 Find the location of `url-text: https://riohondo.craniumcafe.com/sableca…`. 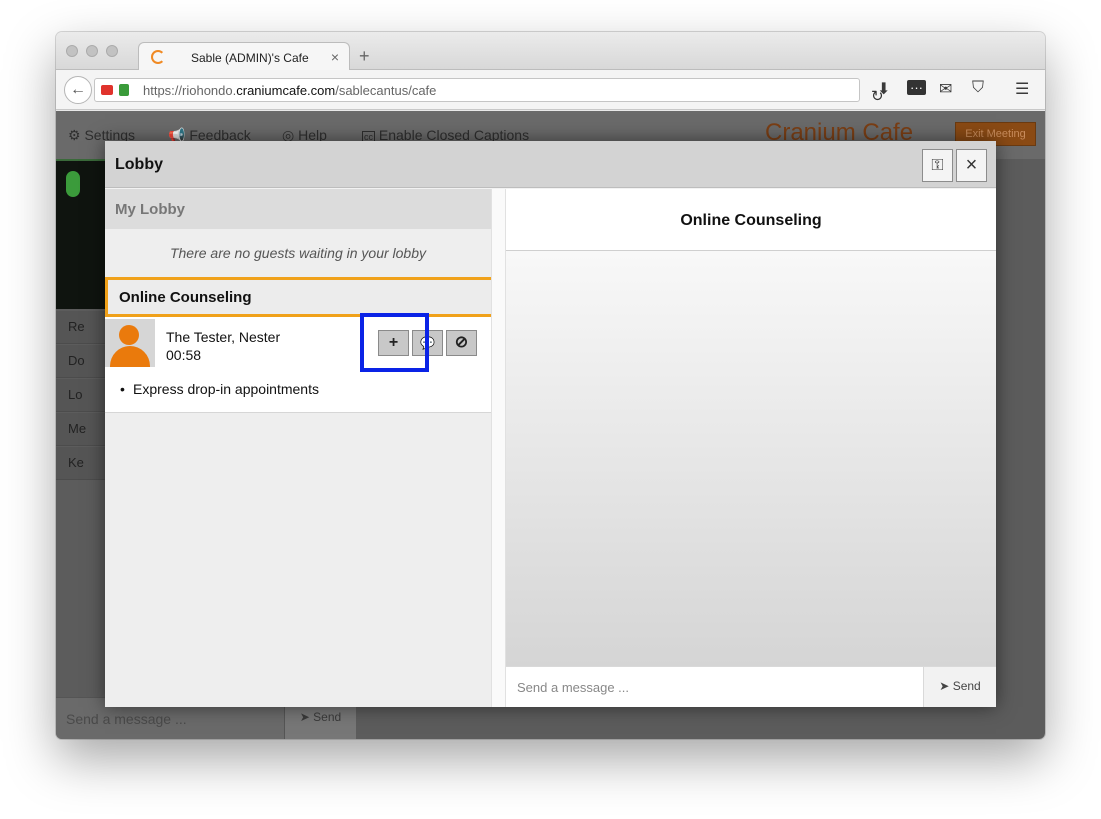

url-text: https://riohondo.craniumcafe.com/sableca… is located at coordinates (289, 90).